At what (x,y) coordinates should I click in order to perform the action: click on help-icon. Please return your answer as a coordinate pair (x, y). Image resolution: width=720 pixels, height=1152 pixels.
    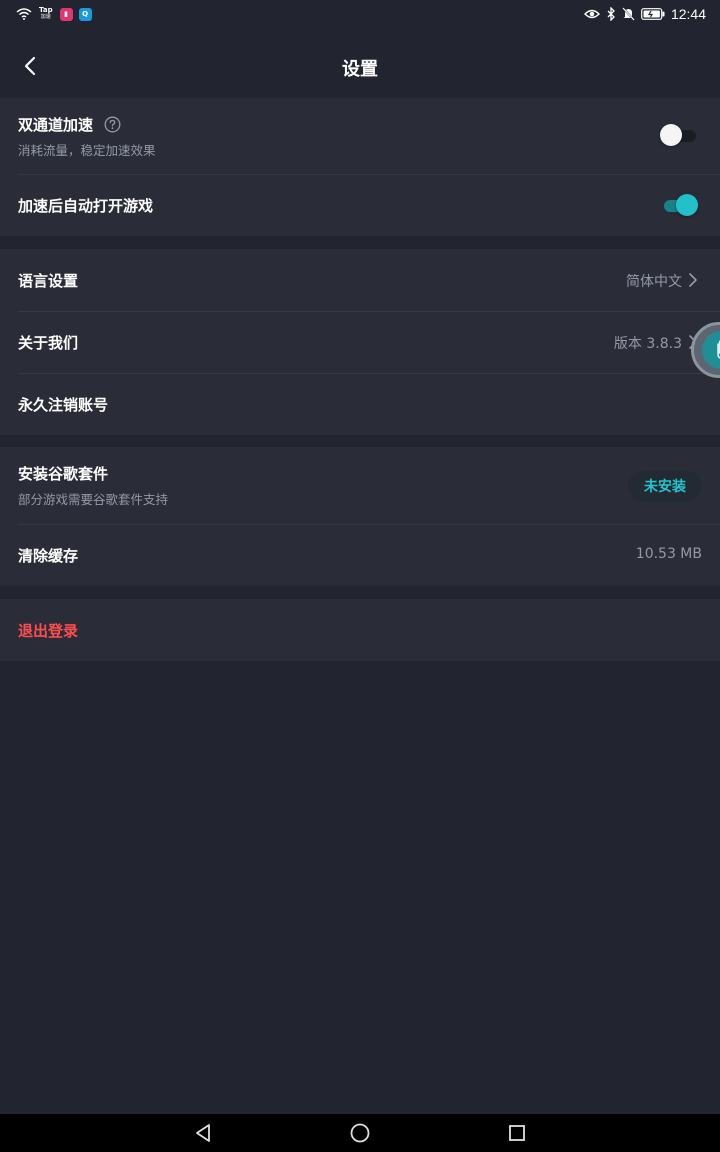
    Looking at the image, I should click on (112, 126).